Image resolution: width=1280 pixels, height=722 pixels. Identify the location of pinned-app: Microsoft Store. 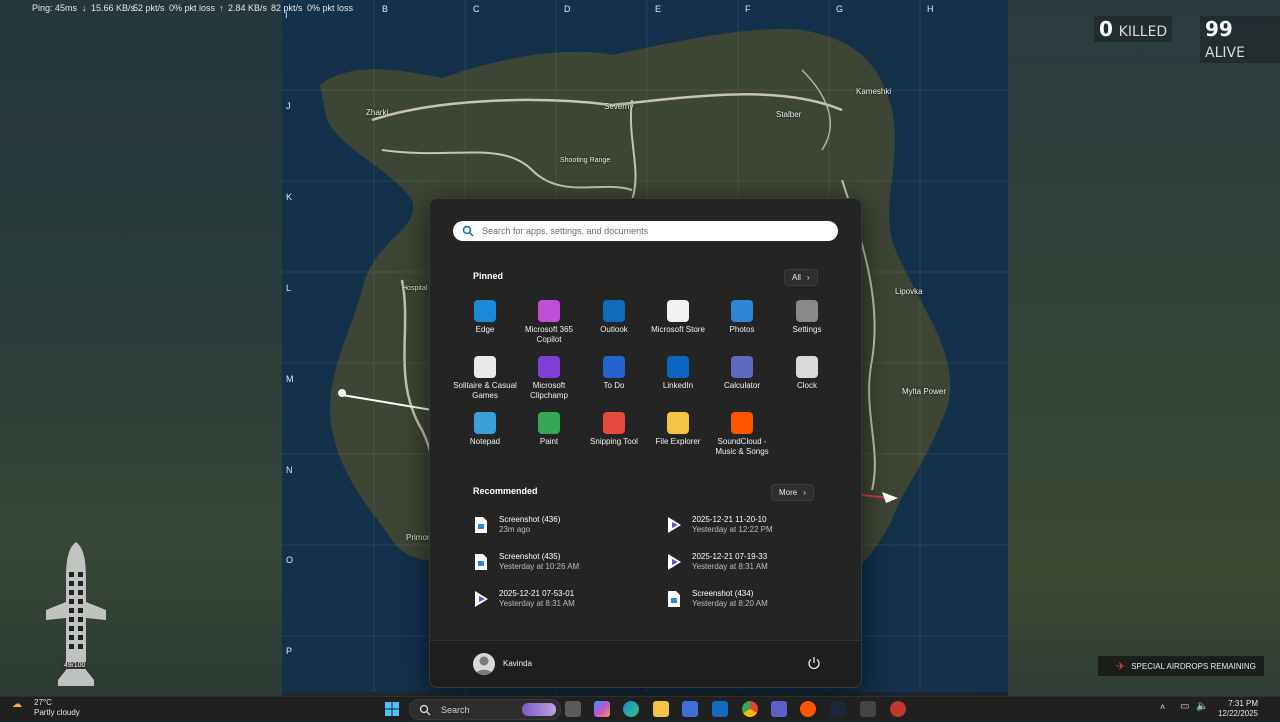
(678, 317).